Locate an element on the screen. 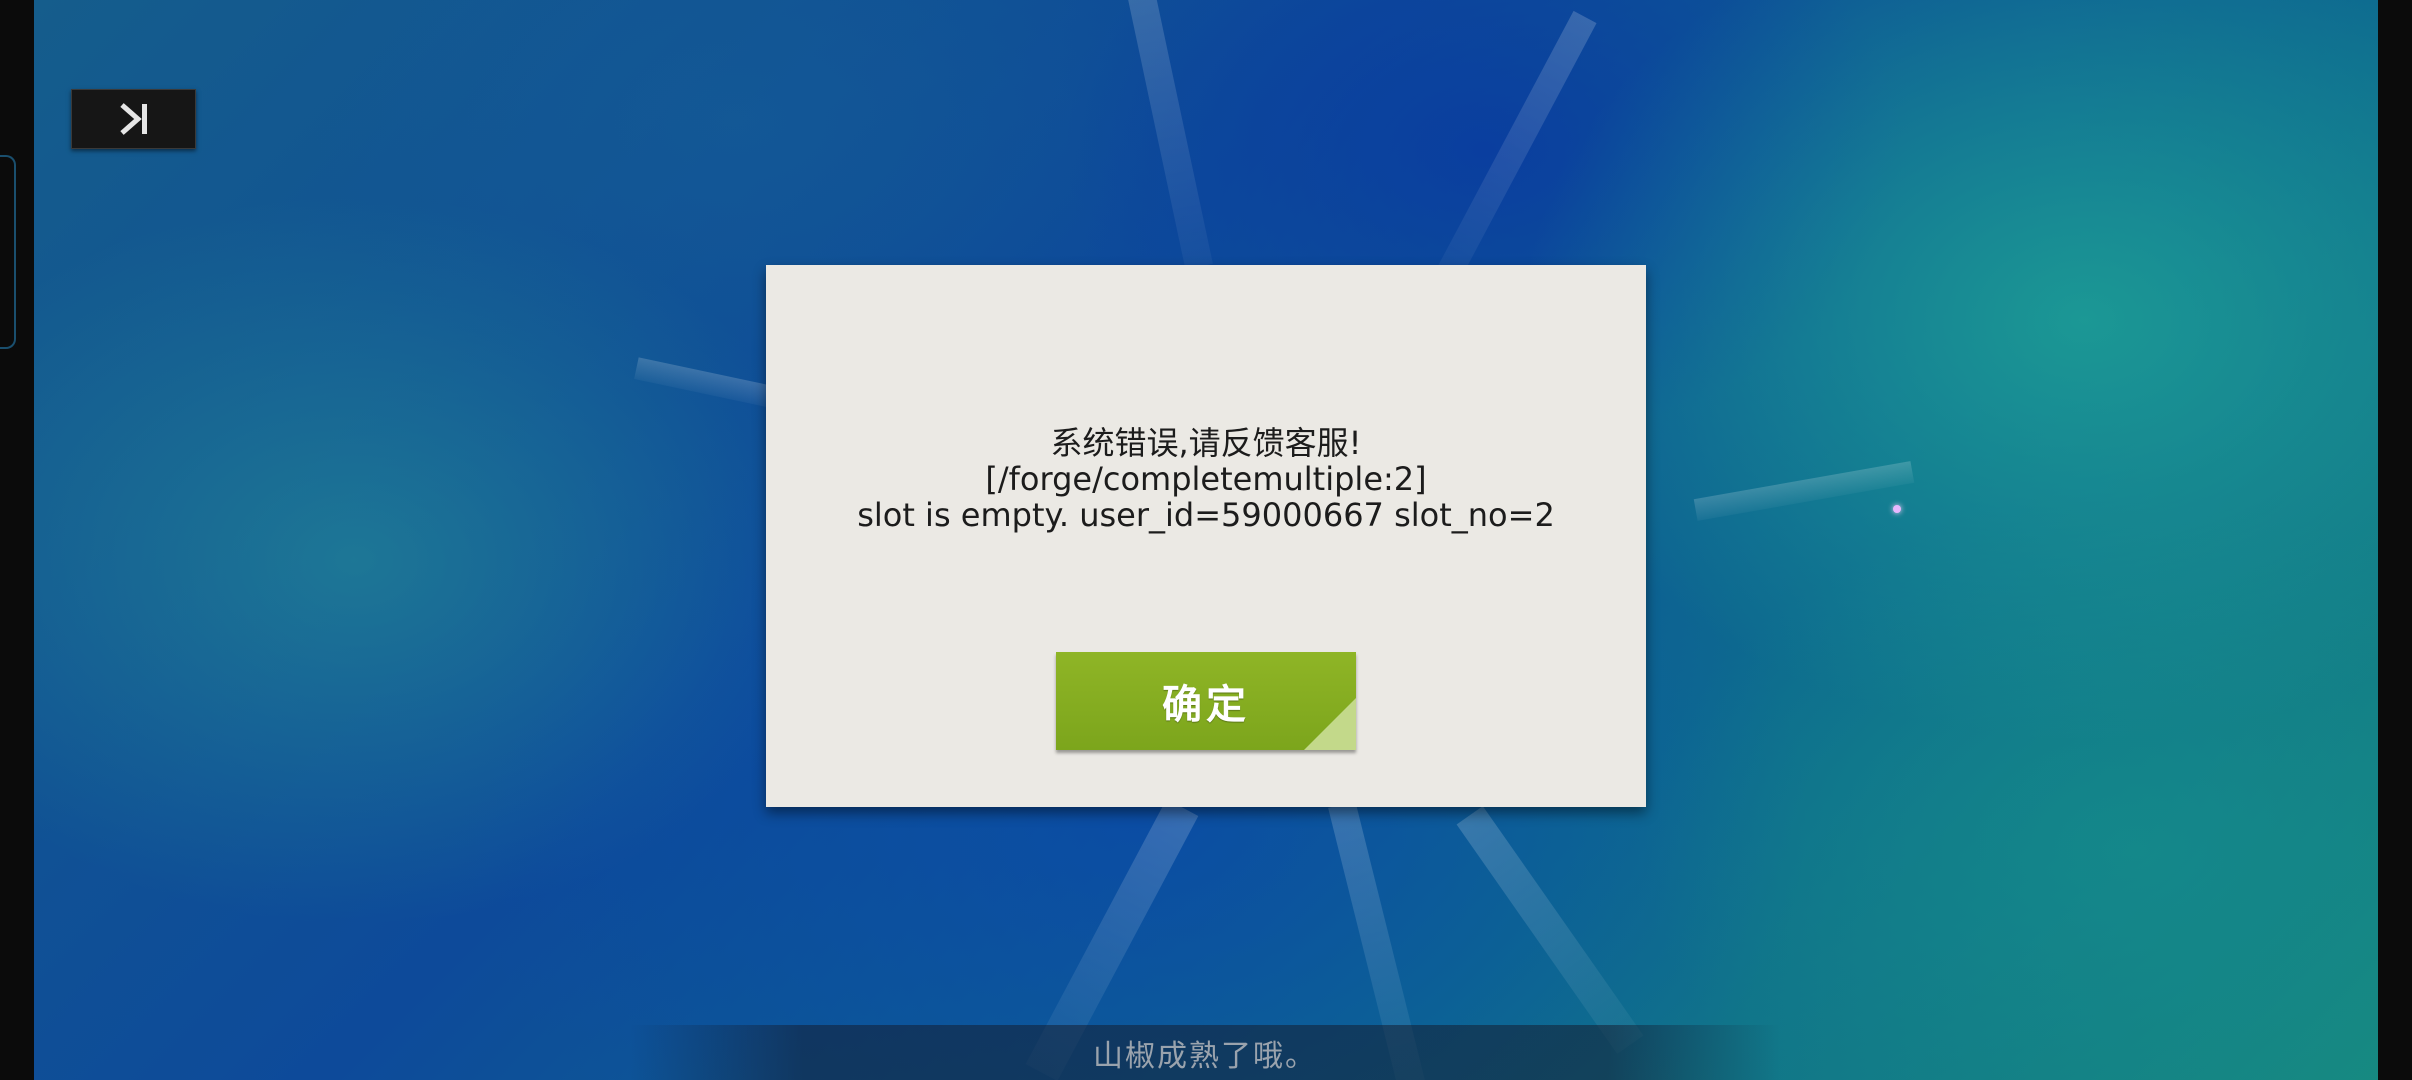 Image resolution: width=2412 pixels, height=1080 pixels. skip-to-end-icon is located at coordinates (133, 119).